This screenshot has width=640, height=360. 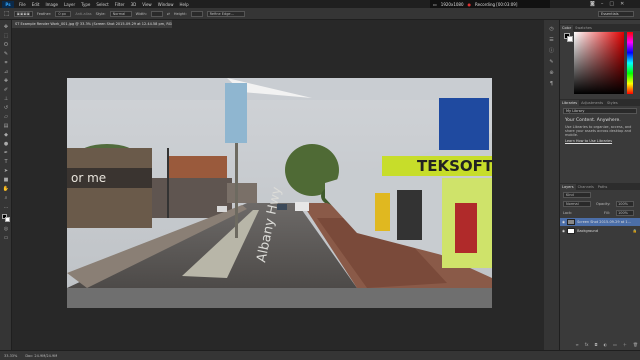 What do you see at coordinates (587, 231) in the screenshot?
I see `layer-name: Background` at bounding box center [587, 231].